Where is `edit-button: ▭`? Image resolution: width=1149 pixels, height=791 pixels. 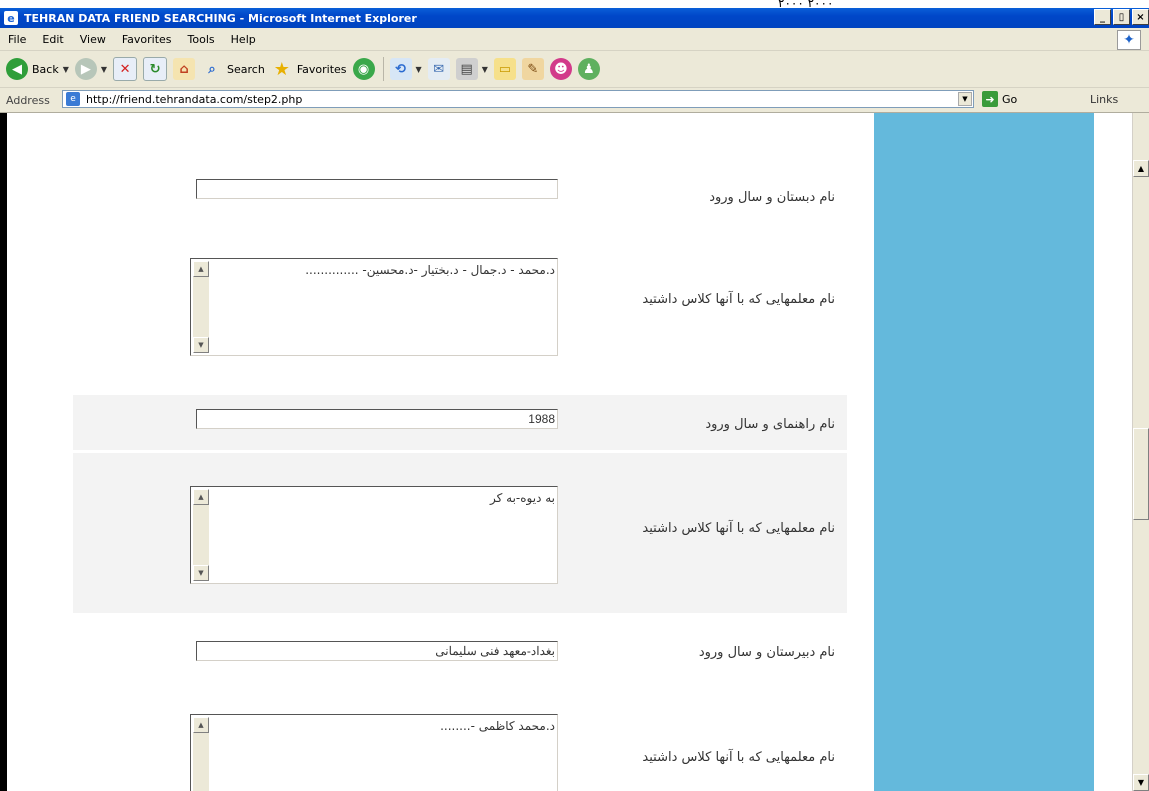 edit-button: ▭ is located at coordinates (504, 69).